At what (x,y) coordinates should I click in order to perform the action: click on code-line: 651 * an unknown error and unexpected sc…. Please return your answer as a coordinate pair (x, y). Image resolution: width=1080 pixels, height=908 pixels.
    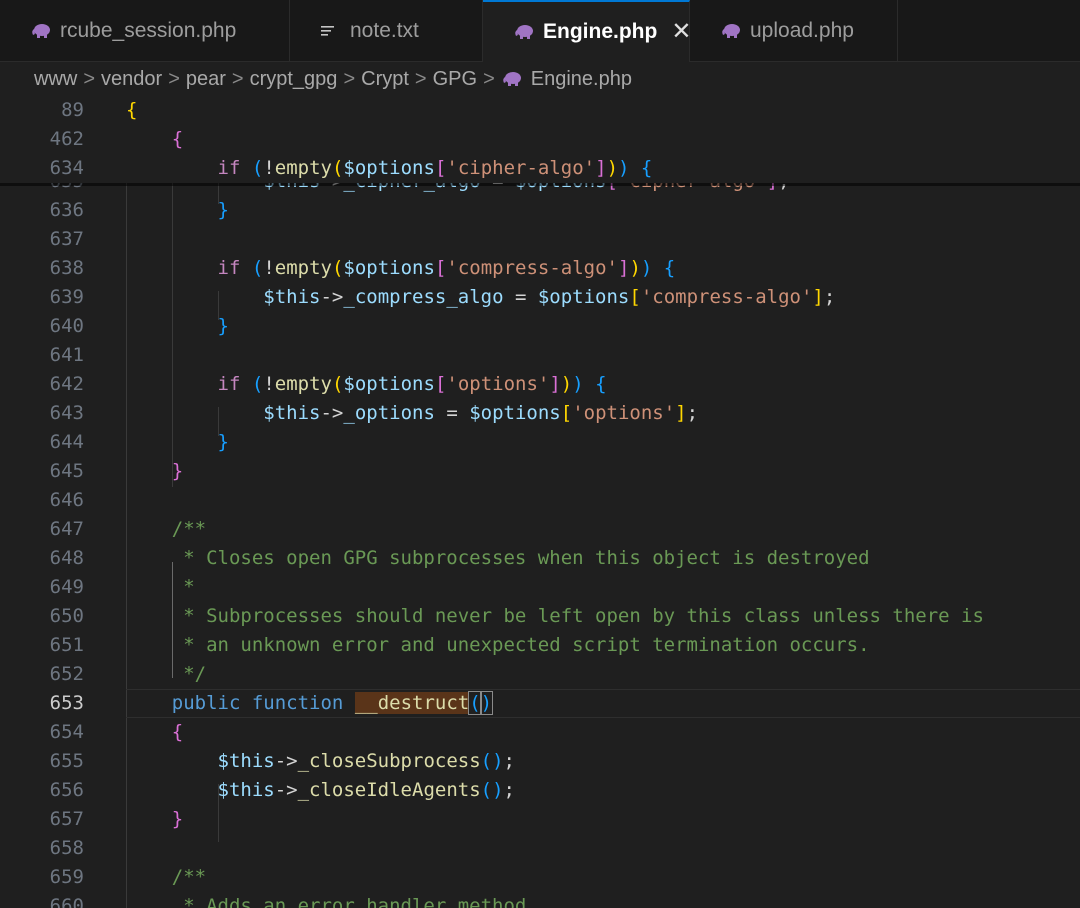
    Looking at the image, I should click on (540, 645).